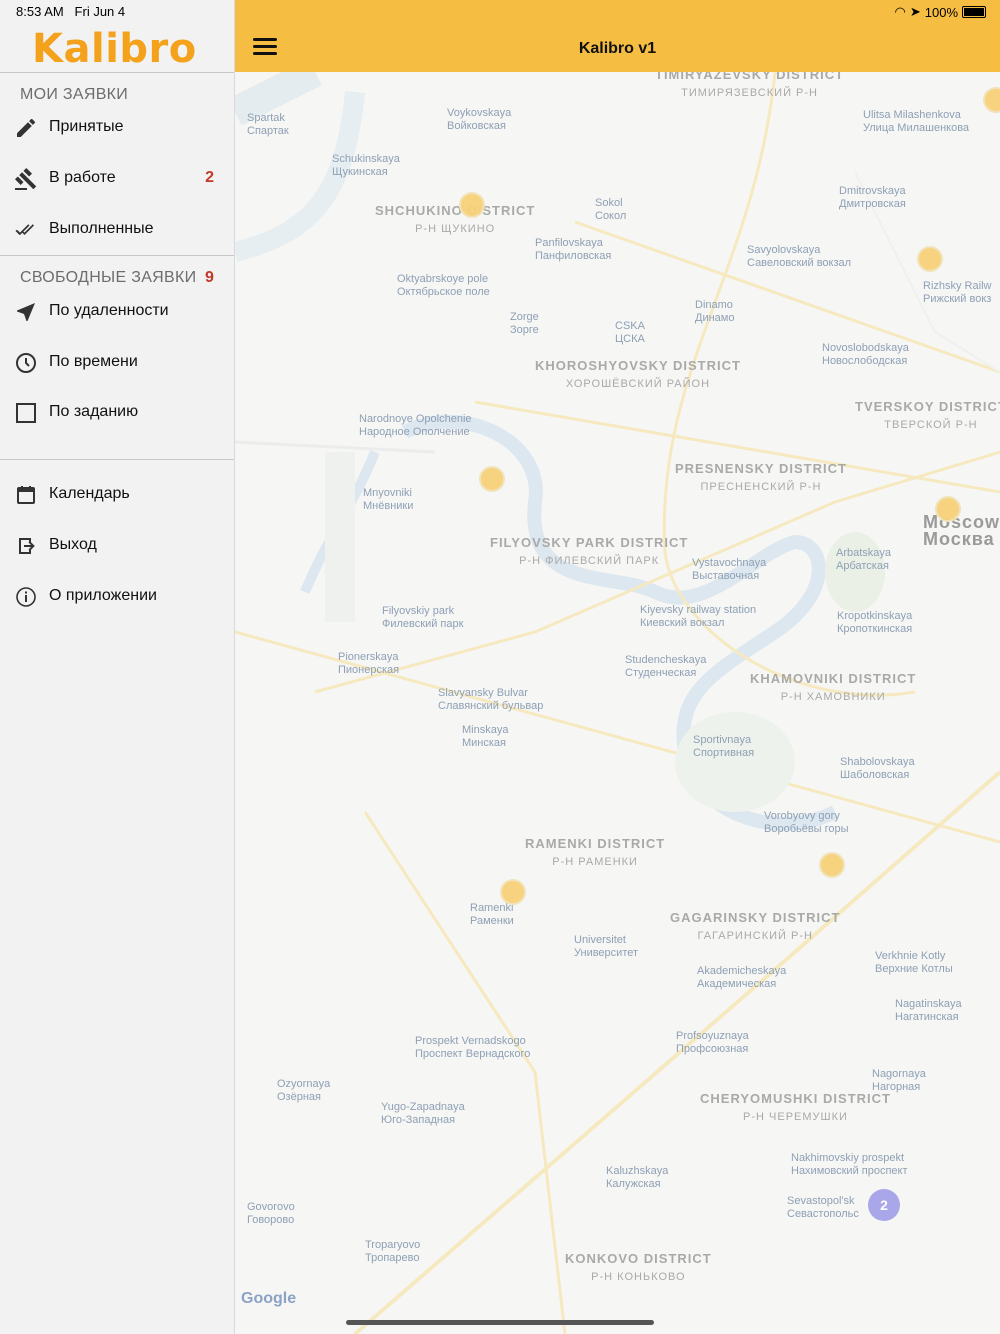 Image resolution: width=1000 pixels, height=1334 pixels. Describe the element at coordinates (86, 126) in the screenshot. I see `menu-item-label: Принятые` at that location.